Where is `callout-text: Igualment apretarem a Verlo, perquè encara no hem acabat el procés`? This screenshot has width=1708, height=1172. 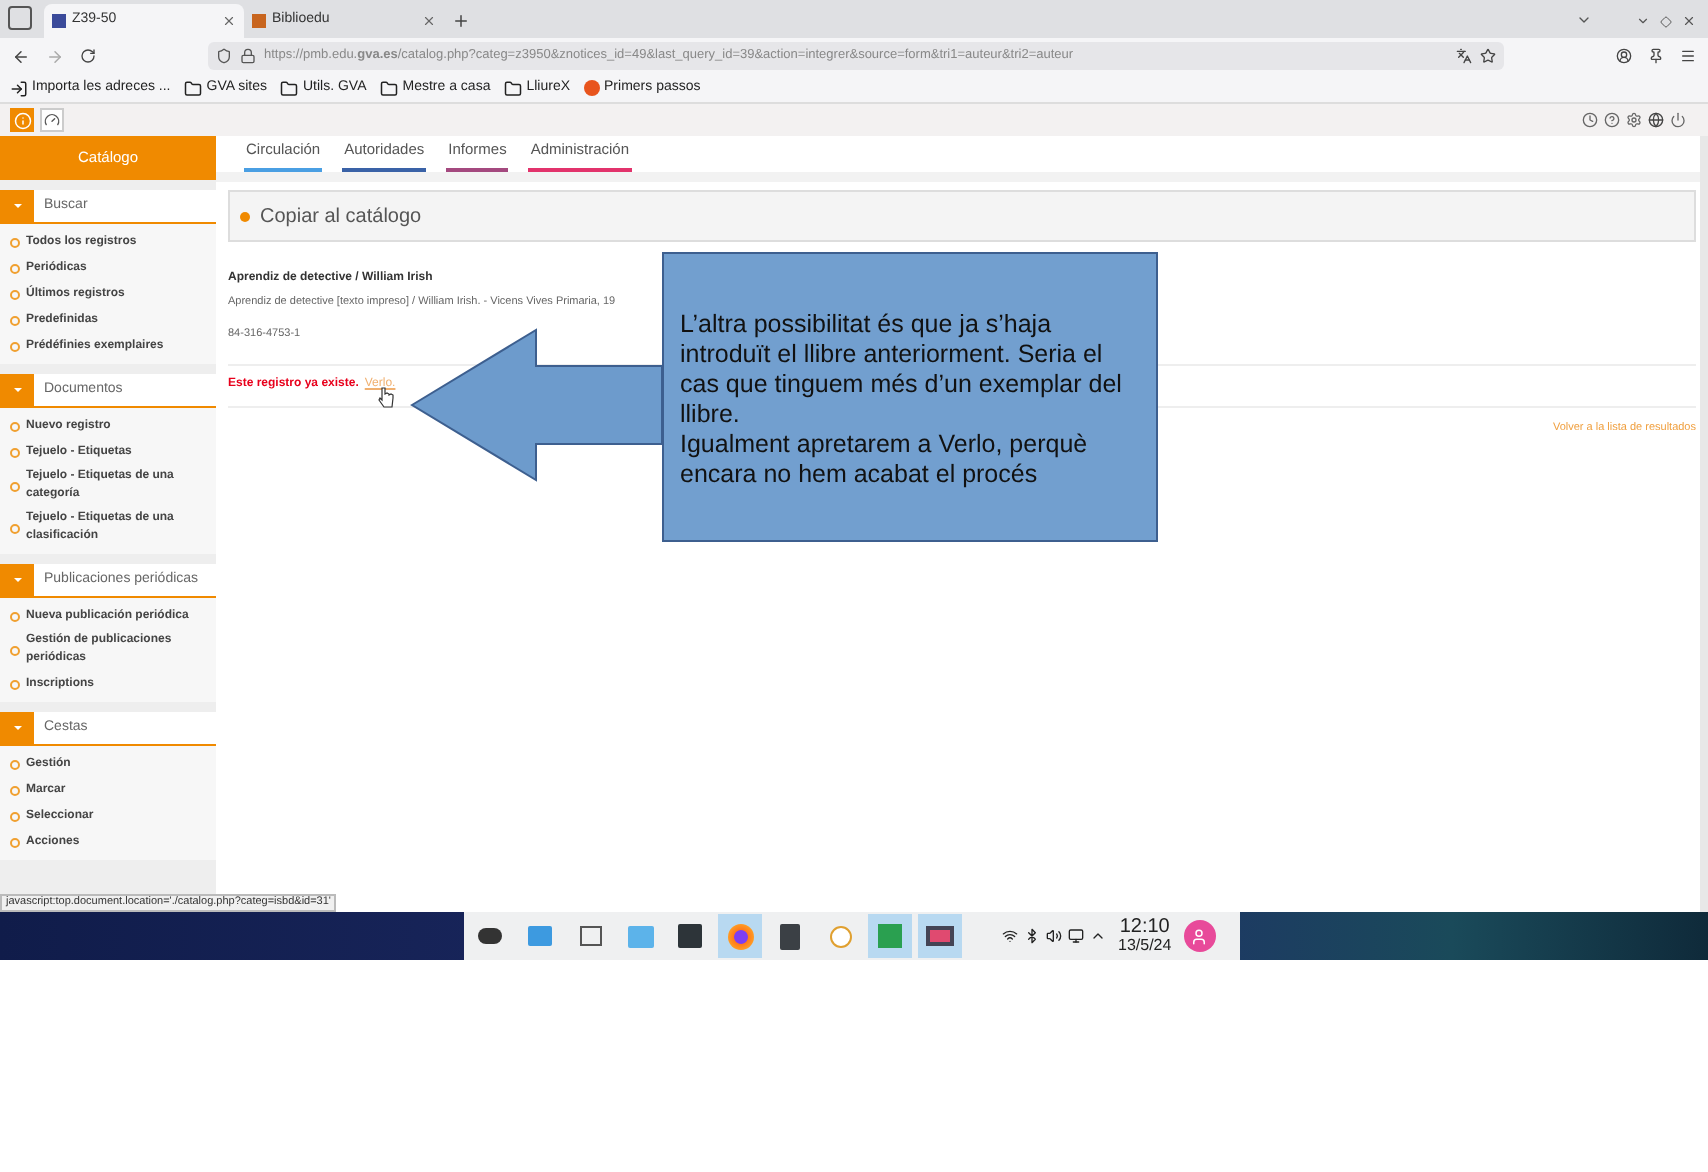
callout-text: Igualment apretarem a Verlo, perquè encara no hem acabat el procés is located at coordinates (885, 460).